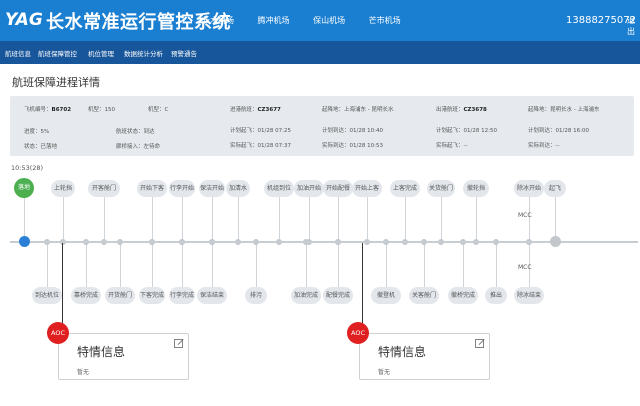 This screenshot has height=406, width=640. Describe the element at coordinates (182, 188) in the screenshot. I see `timeline-step-5: 行李开始` at that location.